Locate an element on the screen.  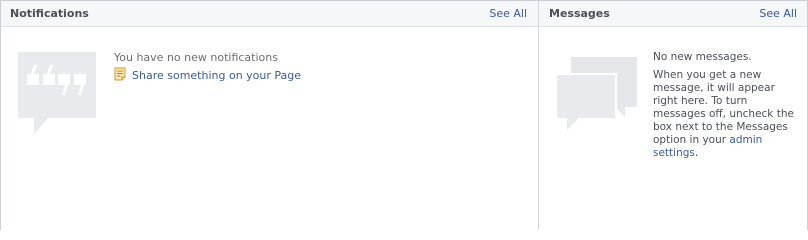
messages-help-period: . is located at coordinates (696, 153).